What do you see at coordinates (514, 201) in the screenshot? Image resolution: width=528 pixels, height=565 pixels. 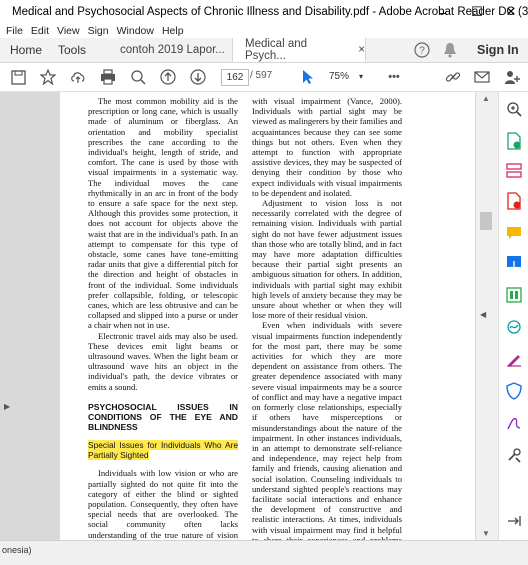 I see `create-pdf-icon` at bounding box center [514, 201].